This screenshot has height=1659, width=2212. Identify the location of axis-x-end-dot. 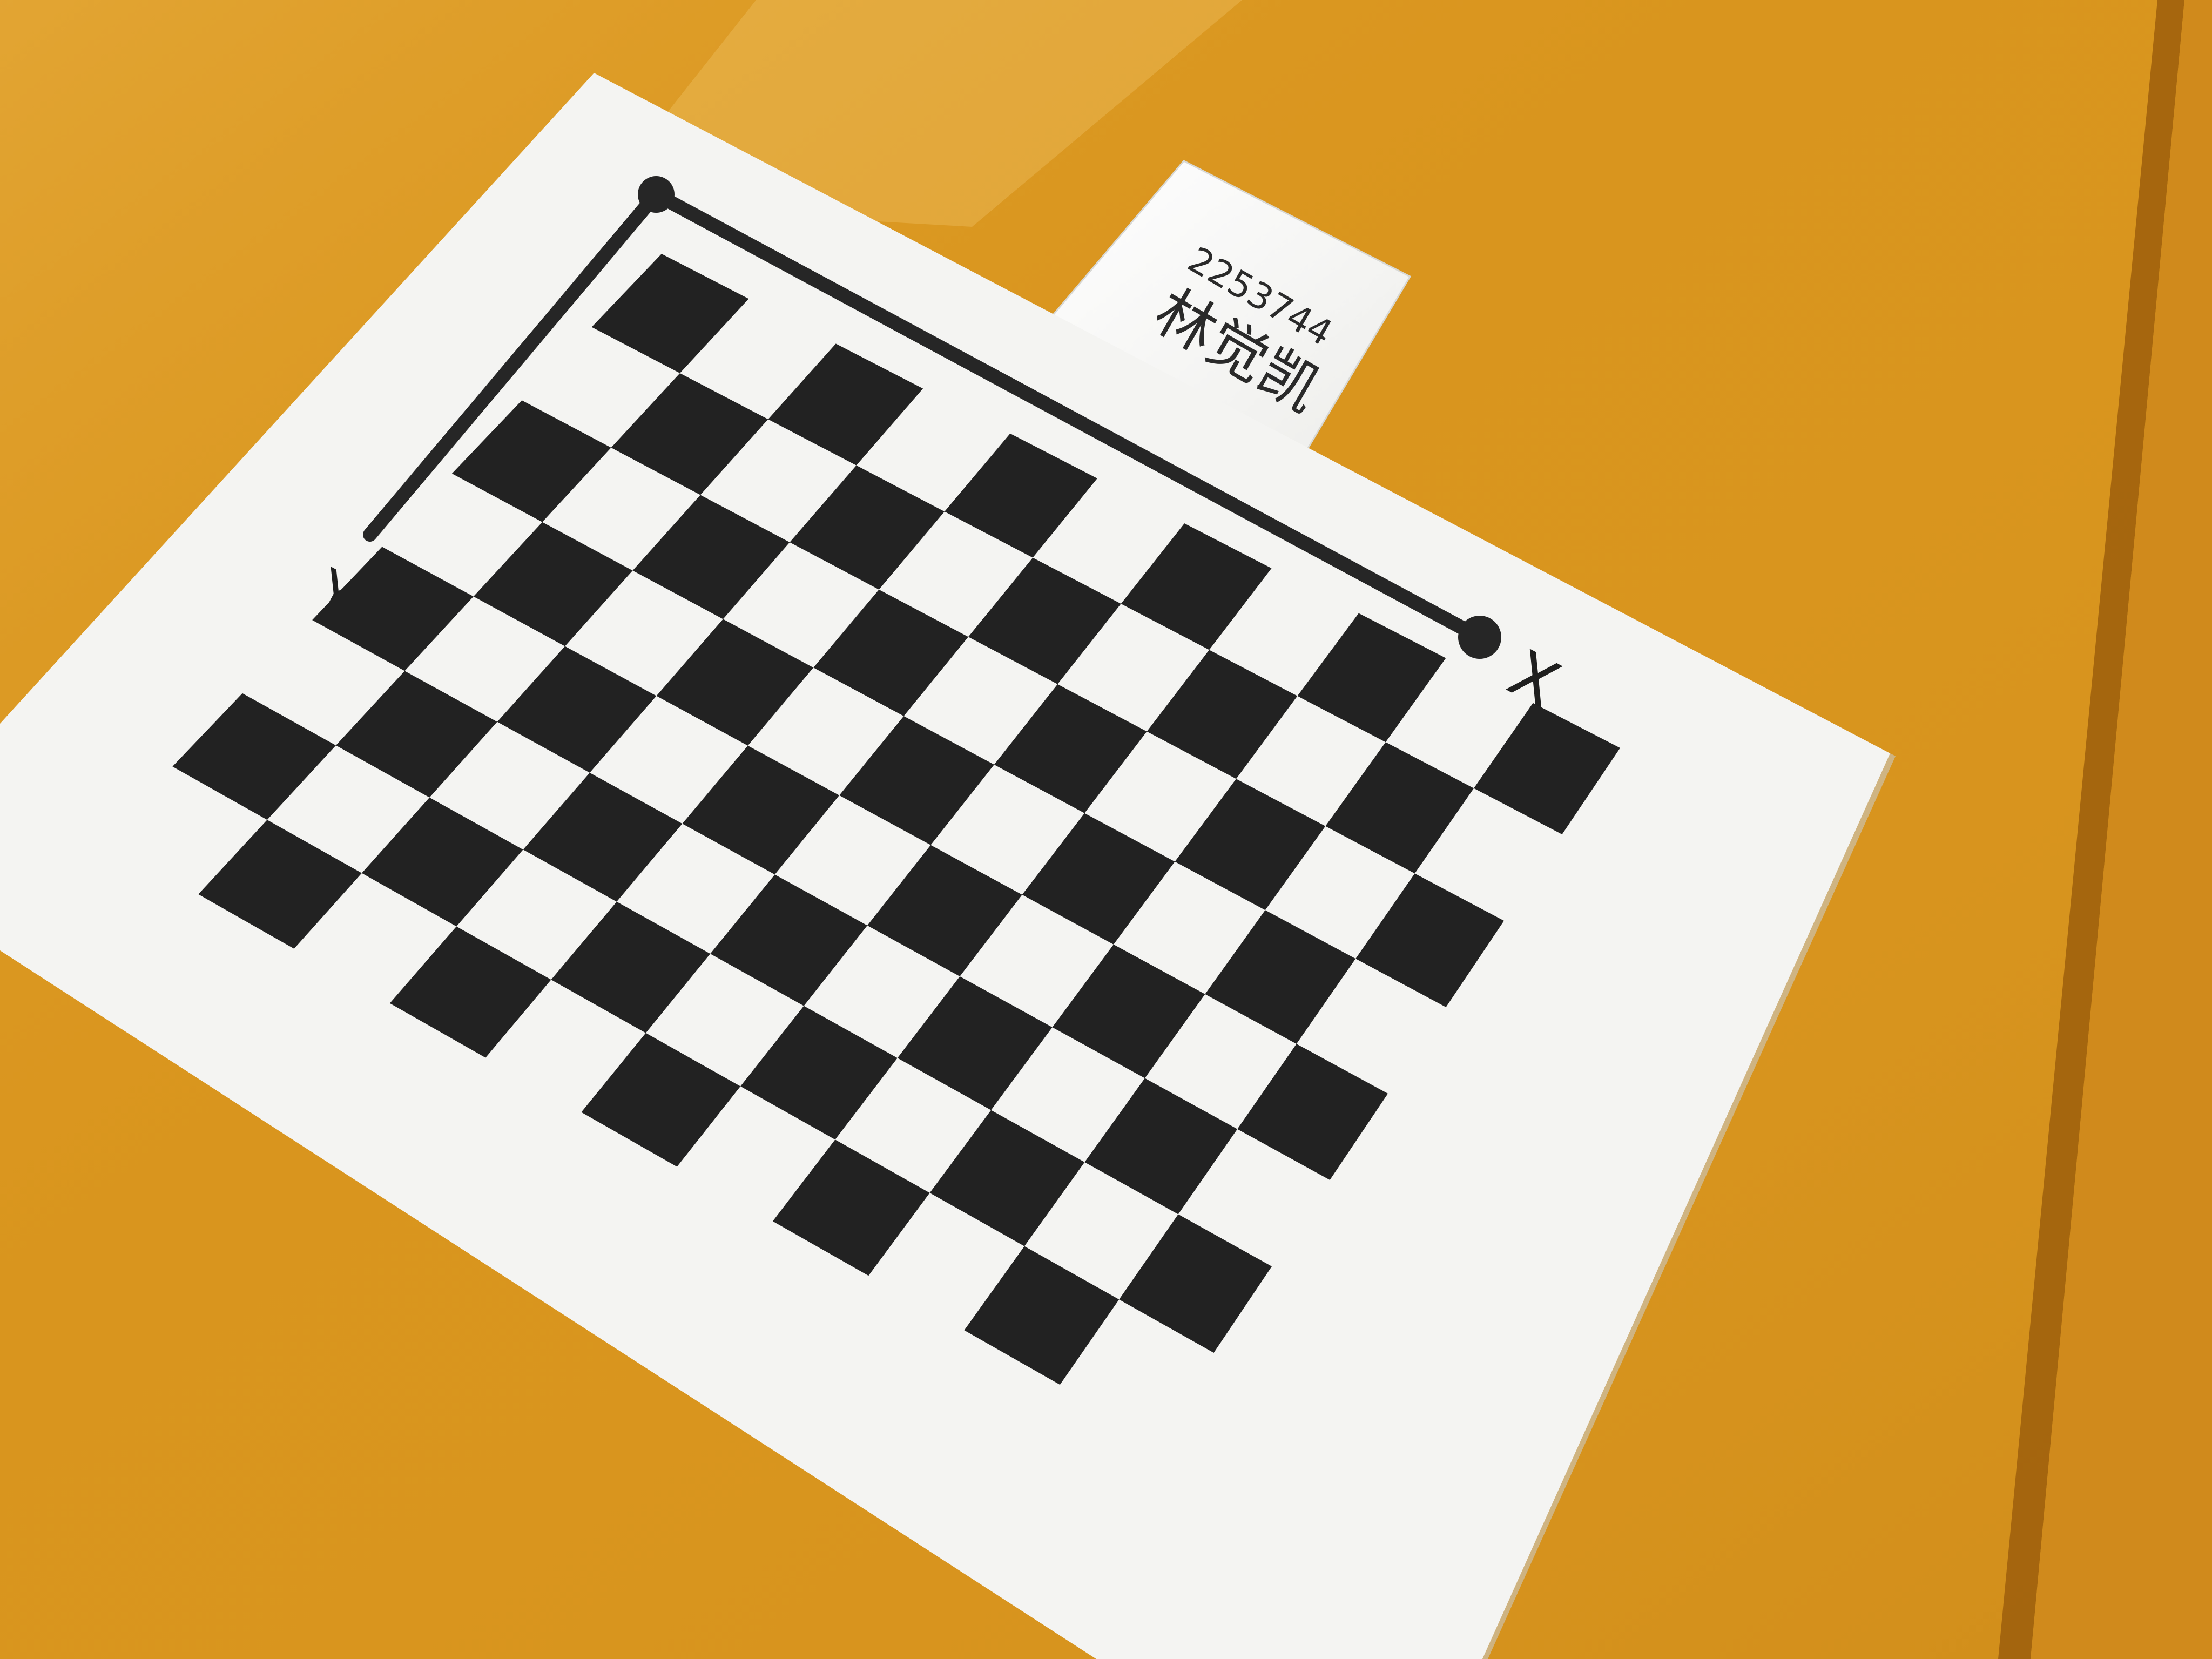
(1479, 637).